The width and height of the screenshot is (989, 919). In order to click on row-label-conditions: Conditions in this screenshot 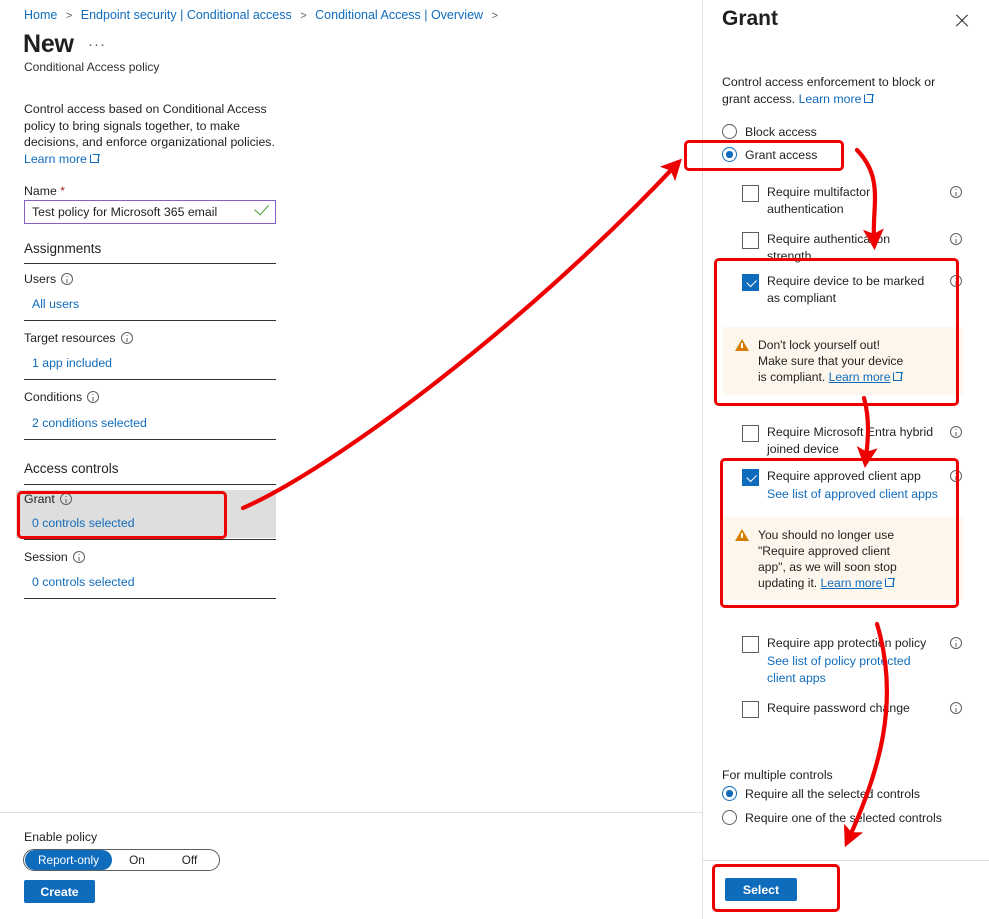, I will do `click(62, 397)`.